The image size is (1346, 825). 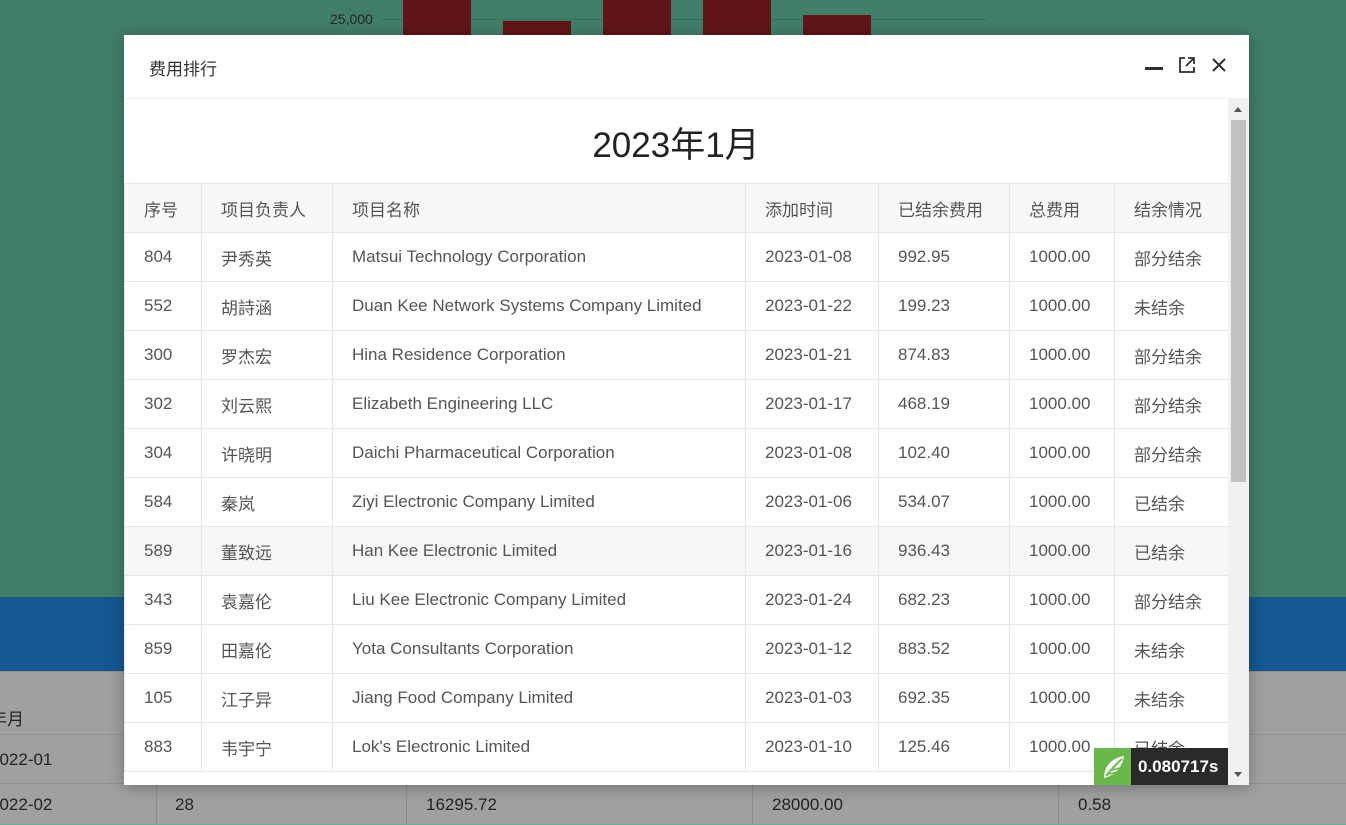 I want to click on render-time-value: 0.080717s, so click(x=1179, y=766).